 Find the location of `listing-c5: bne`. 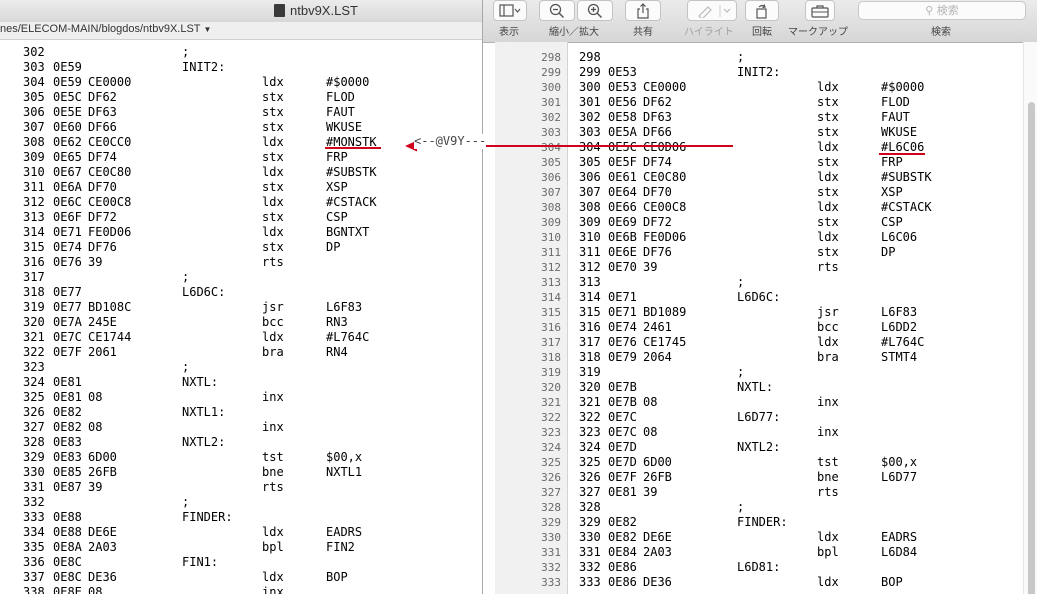

listing-c5: bne is located at coordinates (828, 477).